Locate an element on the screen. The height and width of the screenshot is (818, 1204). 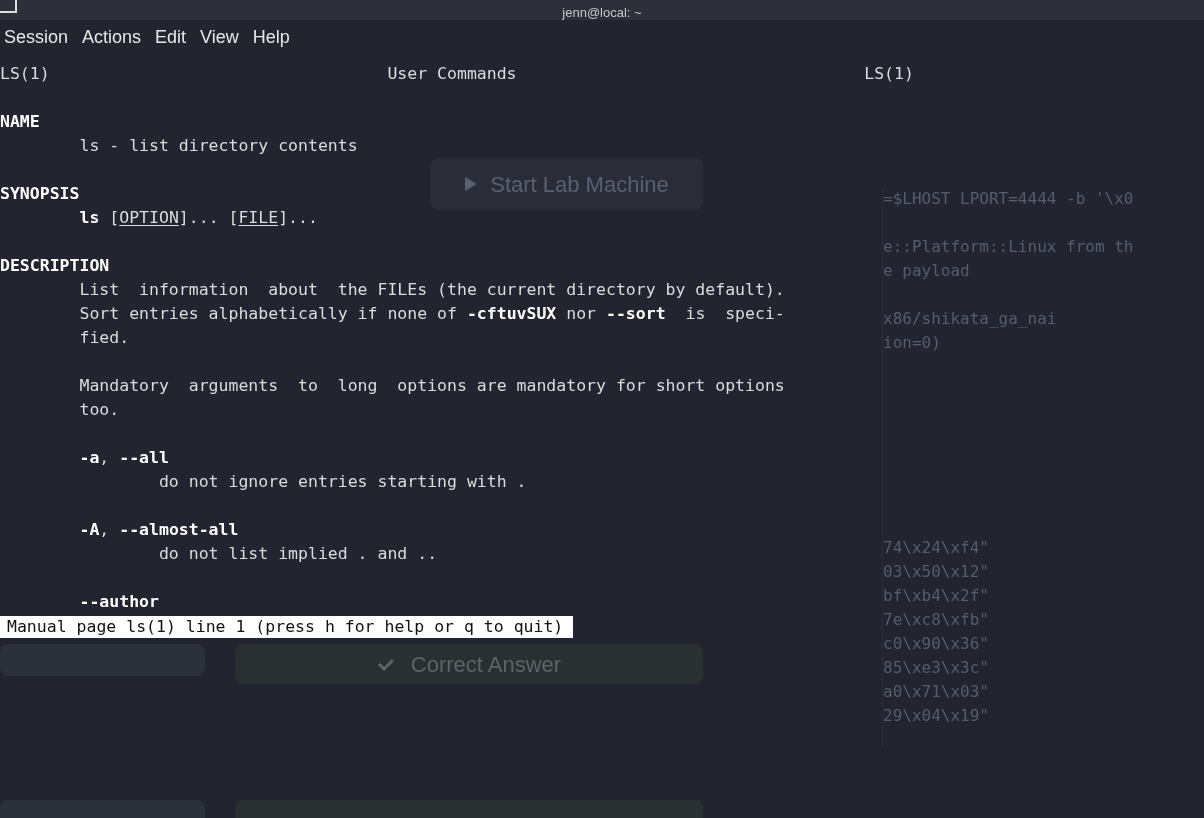
window-icon is located at coordinates (9, 7).